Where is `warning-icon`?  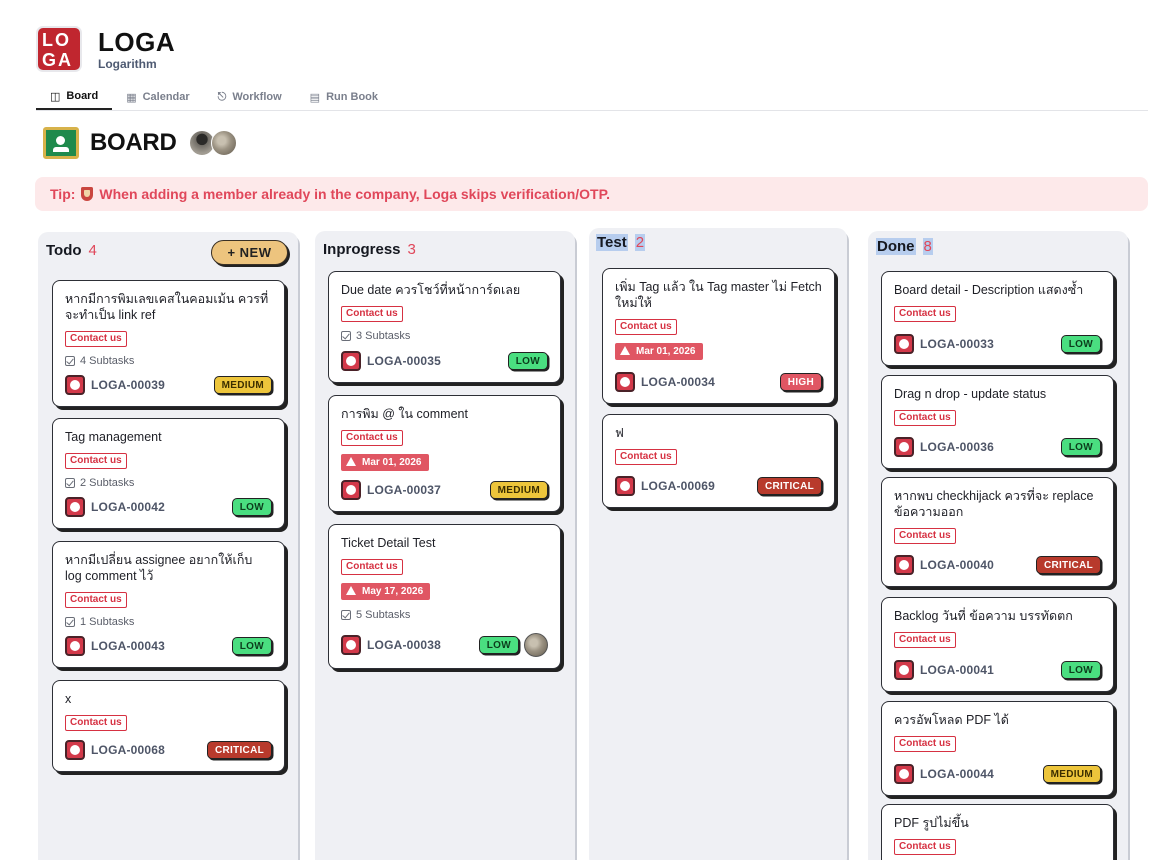 warning-icon is located at coordinates (351, 461).